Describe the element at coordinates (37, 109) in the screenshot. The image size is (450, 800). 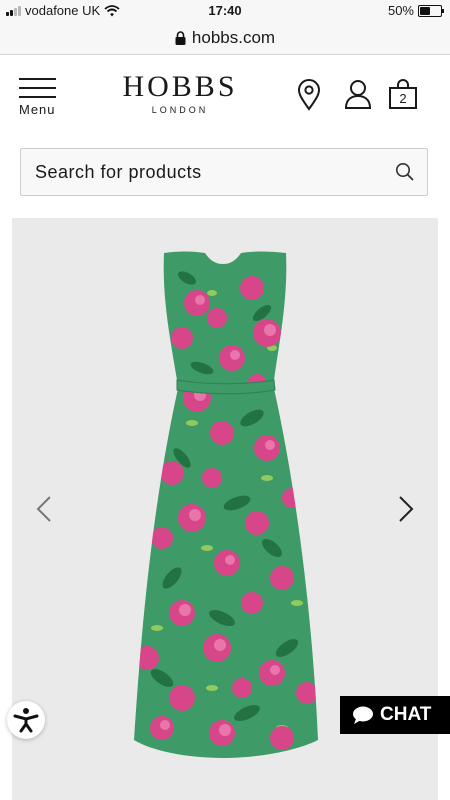
I see `menu-label: Menu` at that location.